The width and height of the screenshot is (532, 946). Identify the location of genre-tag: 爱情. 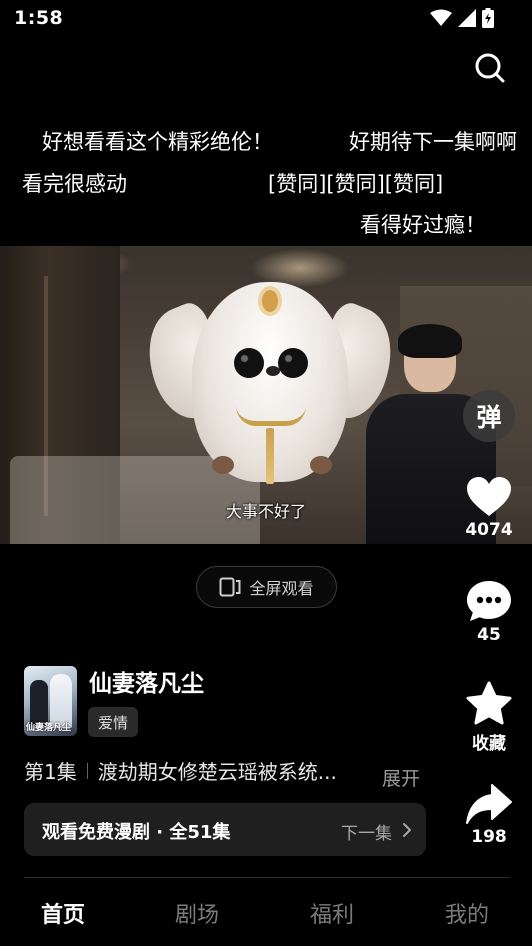
(113, 722).